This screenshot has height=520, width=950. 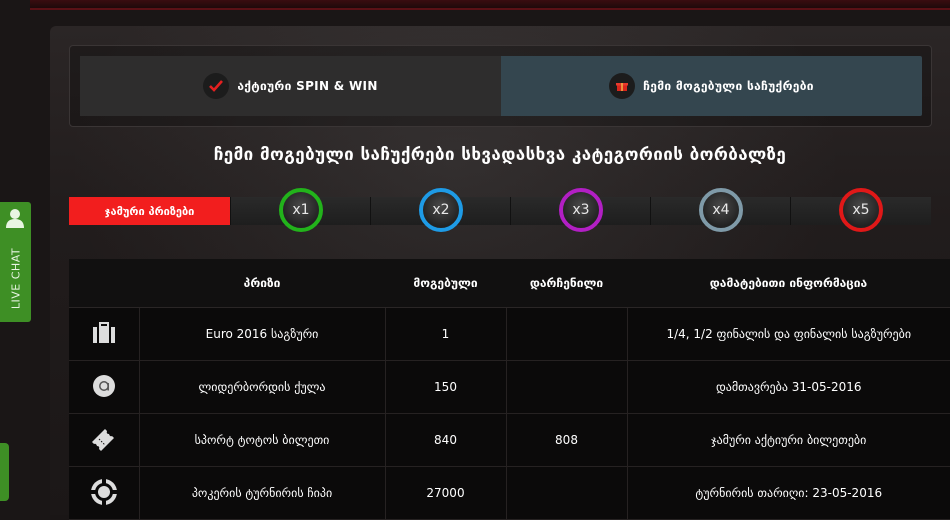 I want to click on multiplier-x3-badge: x3, so click(x=581, y=210).